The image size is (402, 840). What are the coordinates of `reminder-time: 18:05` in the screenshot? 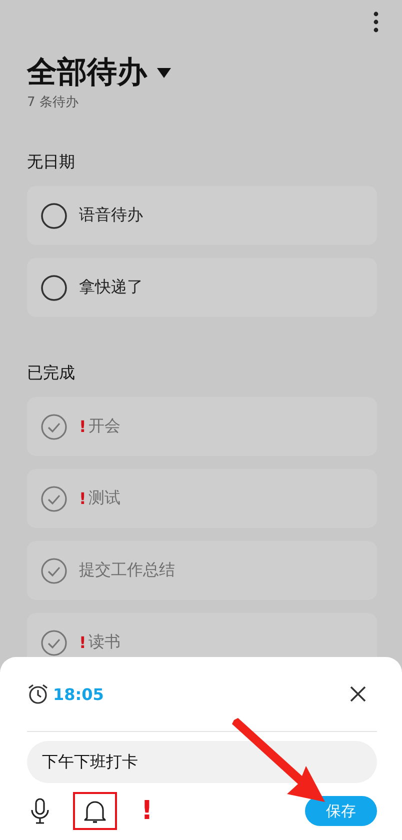 It's located at (201, 694).